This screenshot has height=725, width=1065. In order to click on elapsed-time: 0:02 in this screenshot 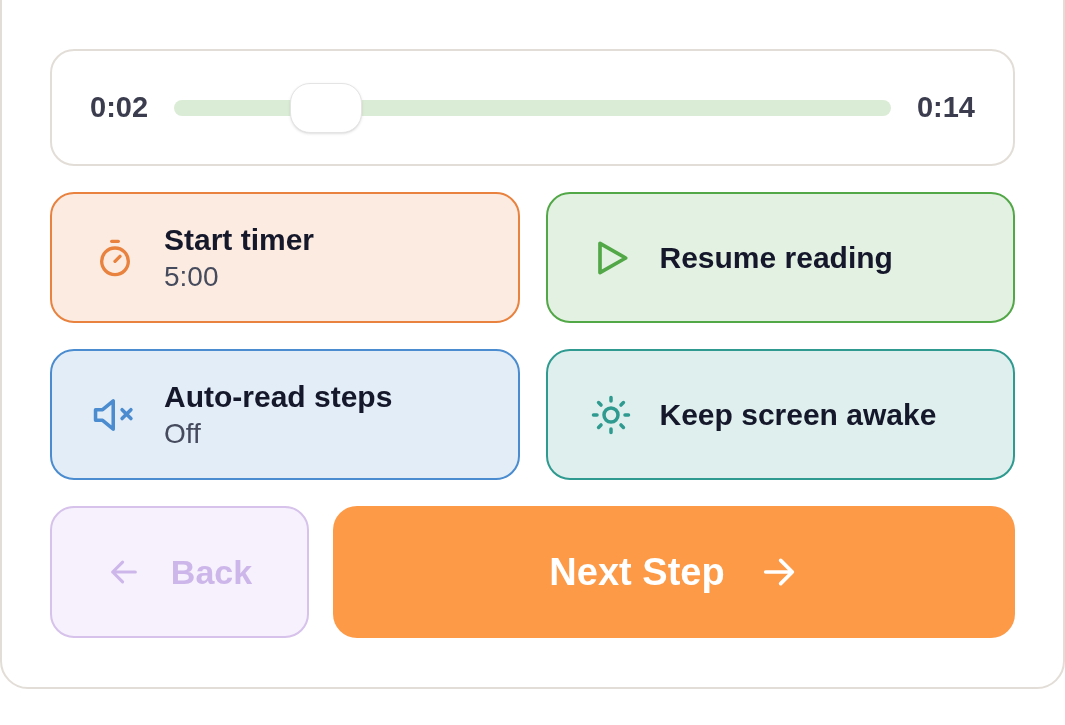, I will do `click(119, 107)`.